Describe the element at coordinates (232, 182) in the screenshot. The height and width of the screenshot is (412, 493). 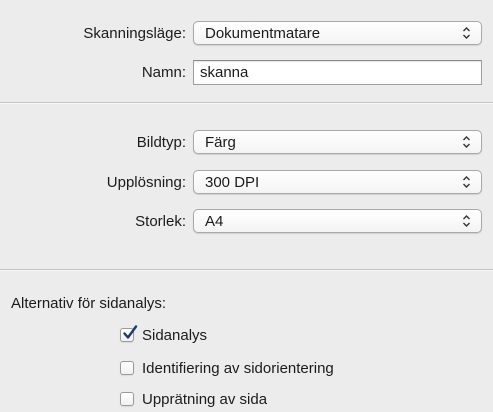
I see `resolution-value: 300 DPI` at that location.